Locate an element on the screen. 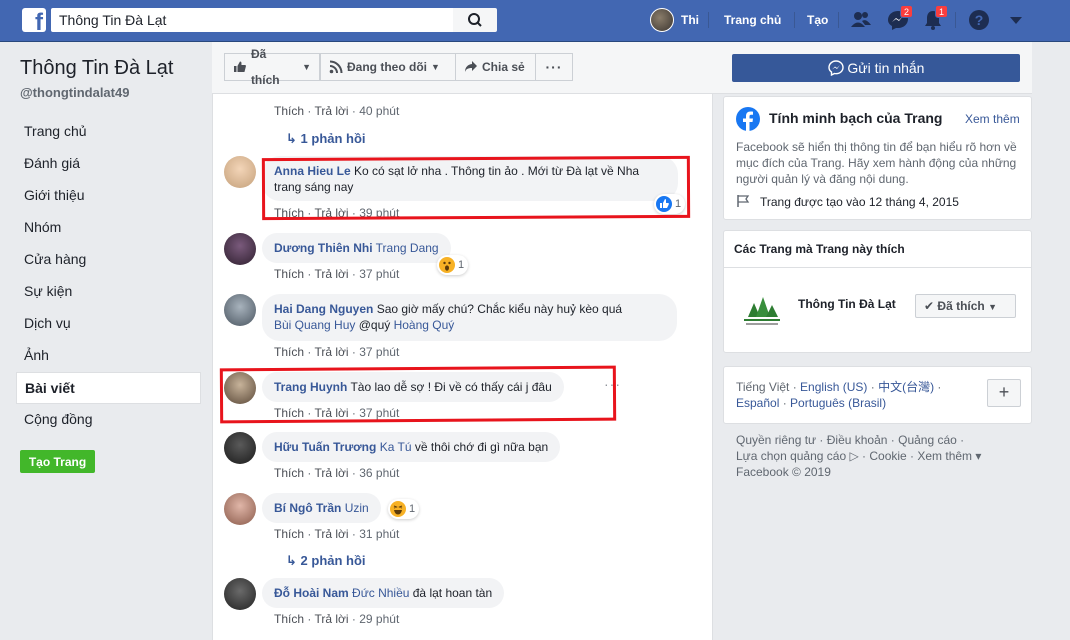  sidebar-item-services: Dịch vụ is located at coordinates (108, 324).